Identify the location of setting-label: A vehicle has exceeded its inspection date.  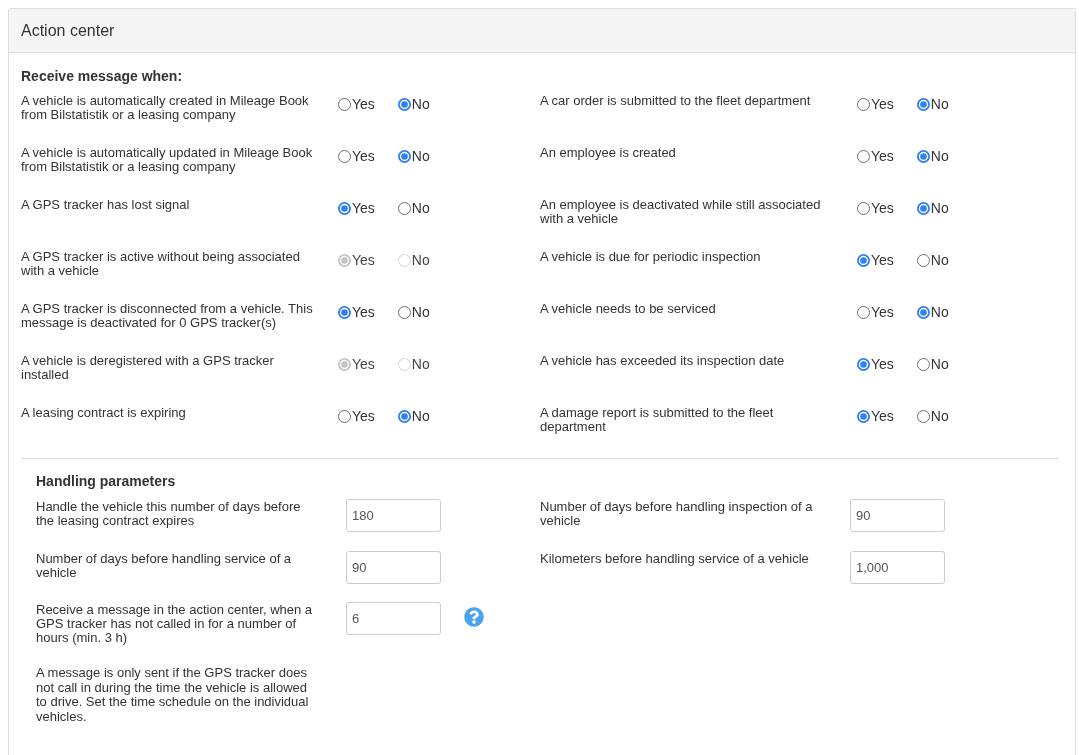
(663, 361).